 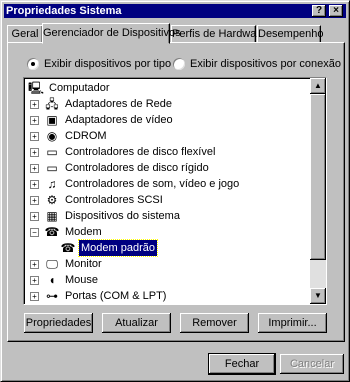 What do you see at coordinates (266, 64) in the screenshot?
I see `view-by-connection-label: Exibir dispositivos por conexão` at bounding box center [266, 64].